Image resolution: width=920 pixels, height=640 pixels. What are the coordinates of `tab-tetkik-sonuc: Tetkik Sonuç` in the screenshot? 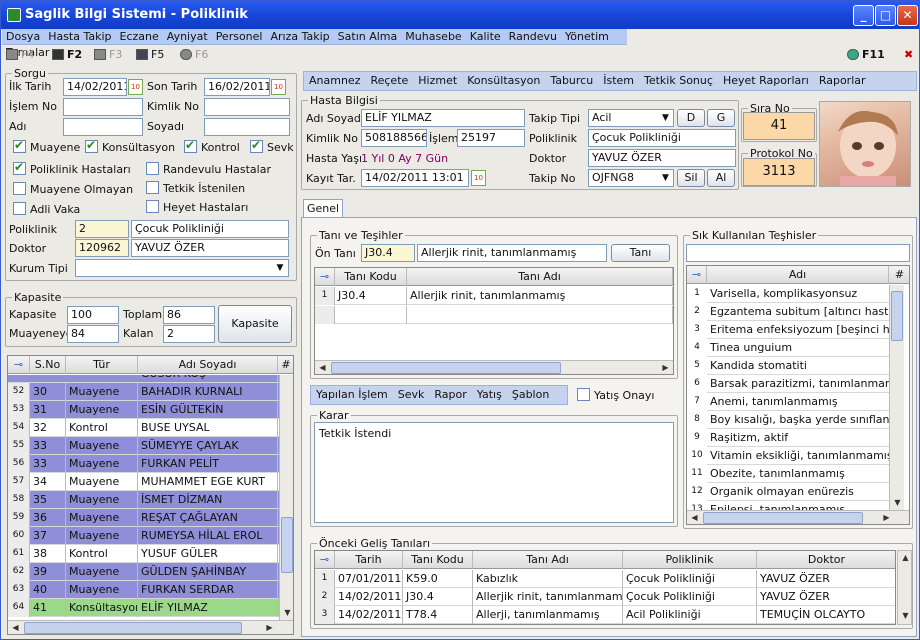 It's located at (678, 81).